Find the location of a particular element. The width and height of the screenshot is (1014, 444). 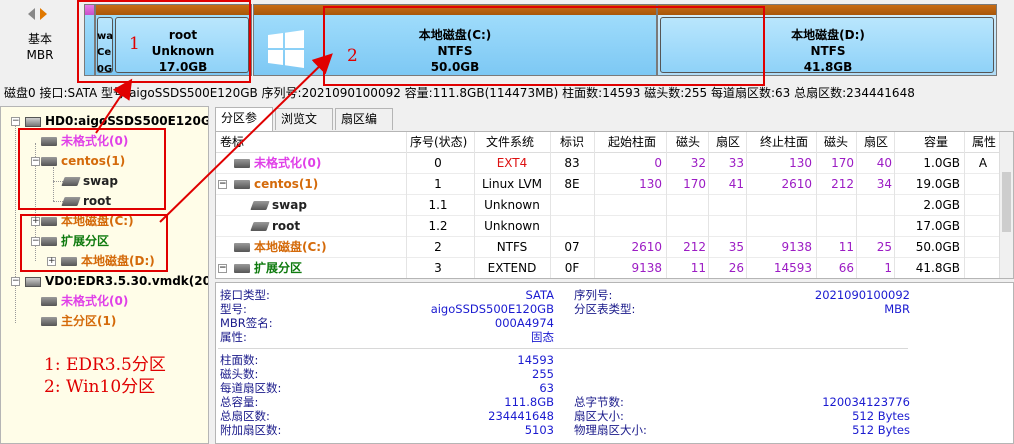

detail-value: 5103 is located at coordinates (539, 430).